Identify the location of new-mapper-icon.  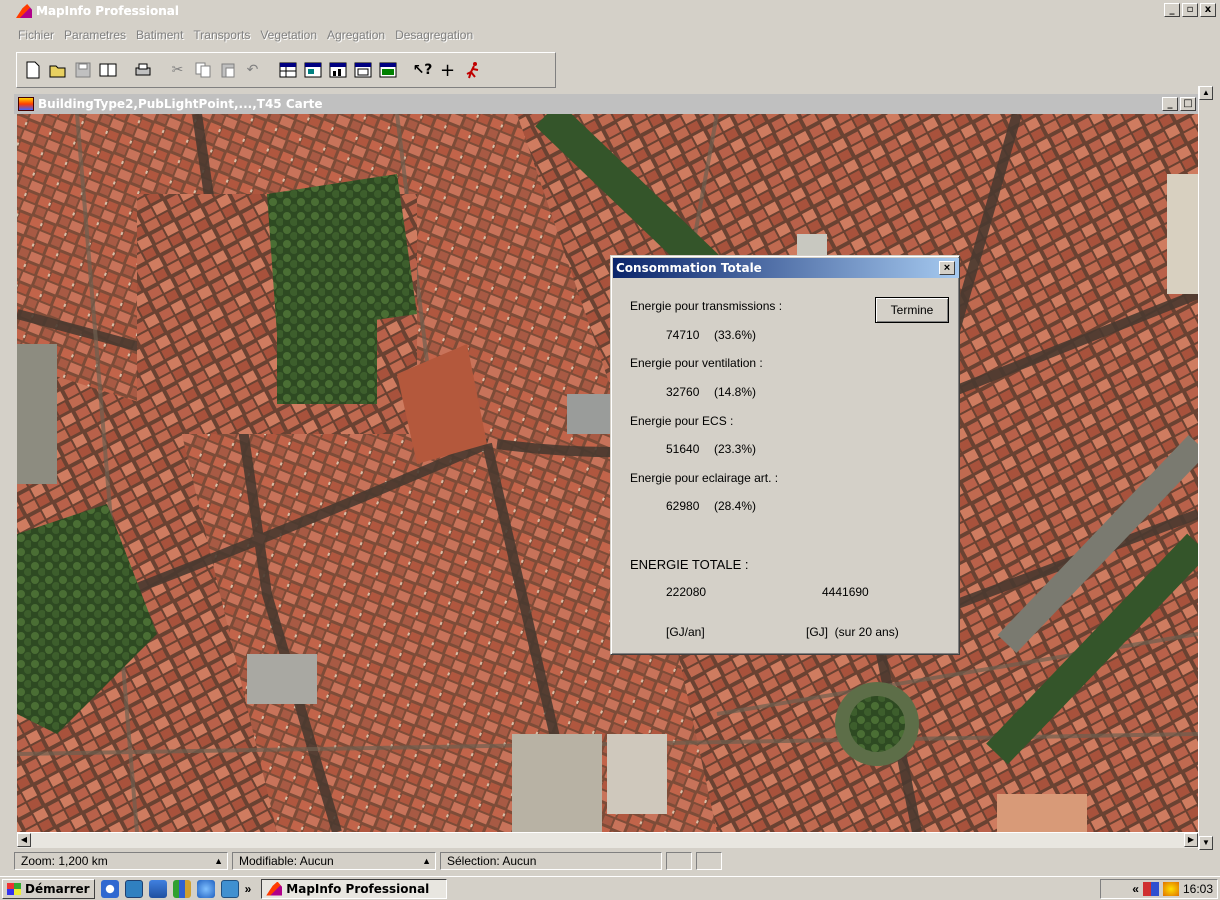
(312, 70).